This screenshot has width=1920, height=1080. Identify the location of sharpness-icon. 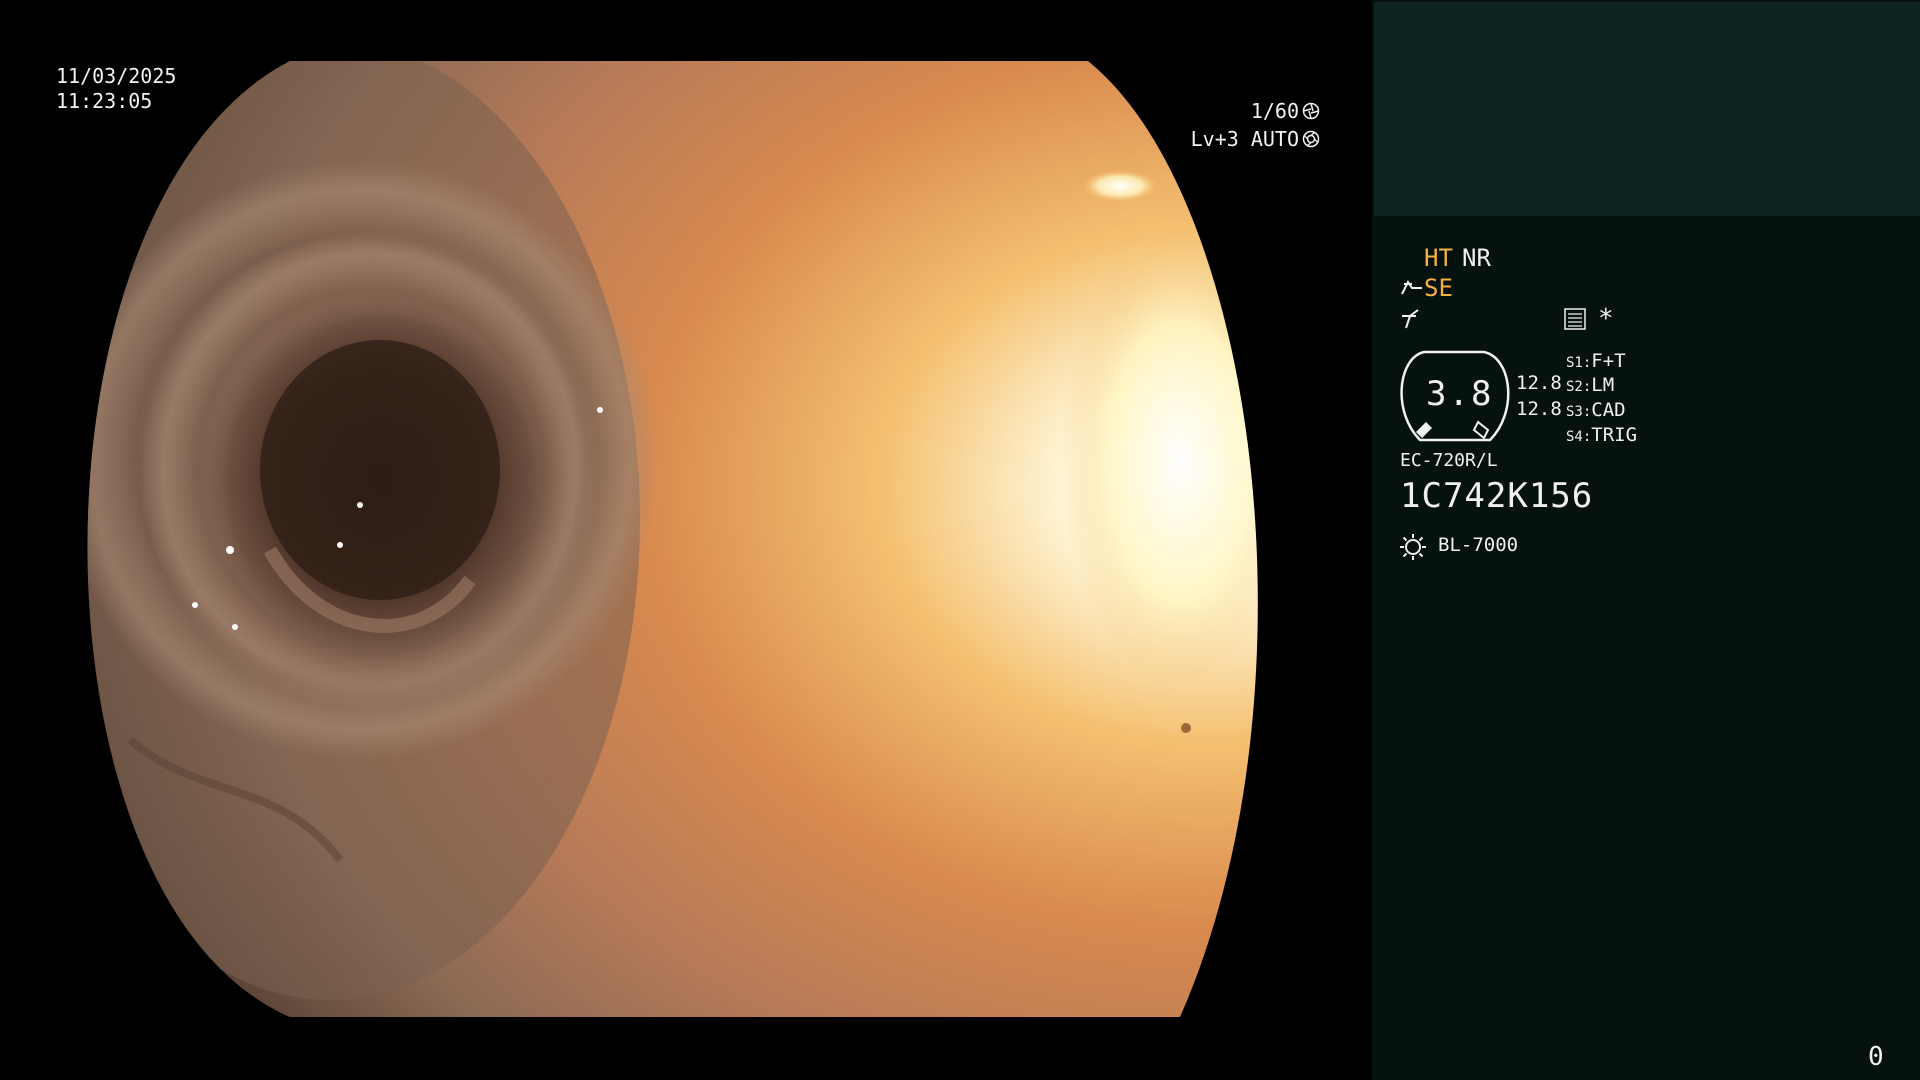
(1410, 319).